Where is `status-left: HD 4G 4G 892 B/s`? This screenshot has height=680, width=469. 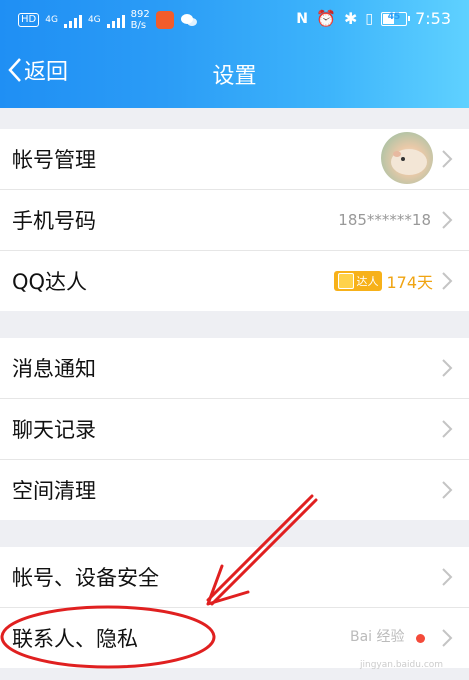
status-left: HD 4G 4G 892 B/s is located at coordinates (108, 20).